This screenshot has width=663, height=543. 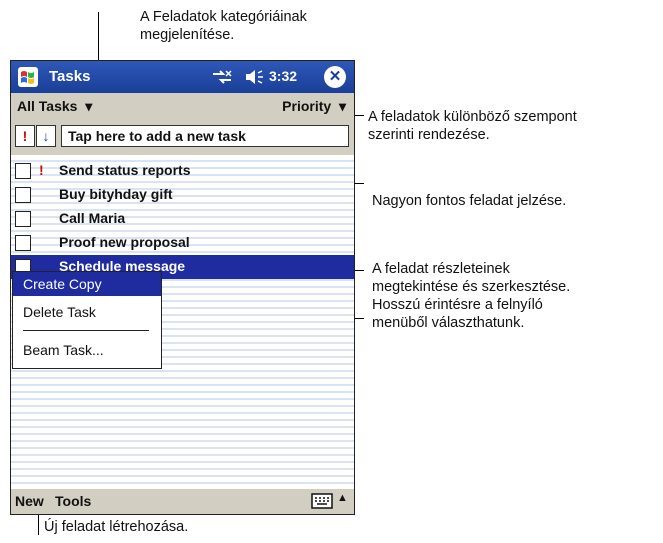 I want to click on menu-item-create-copy: Create Copy, so click(x=87, y=284).